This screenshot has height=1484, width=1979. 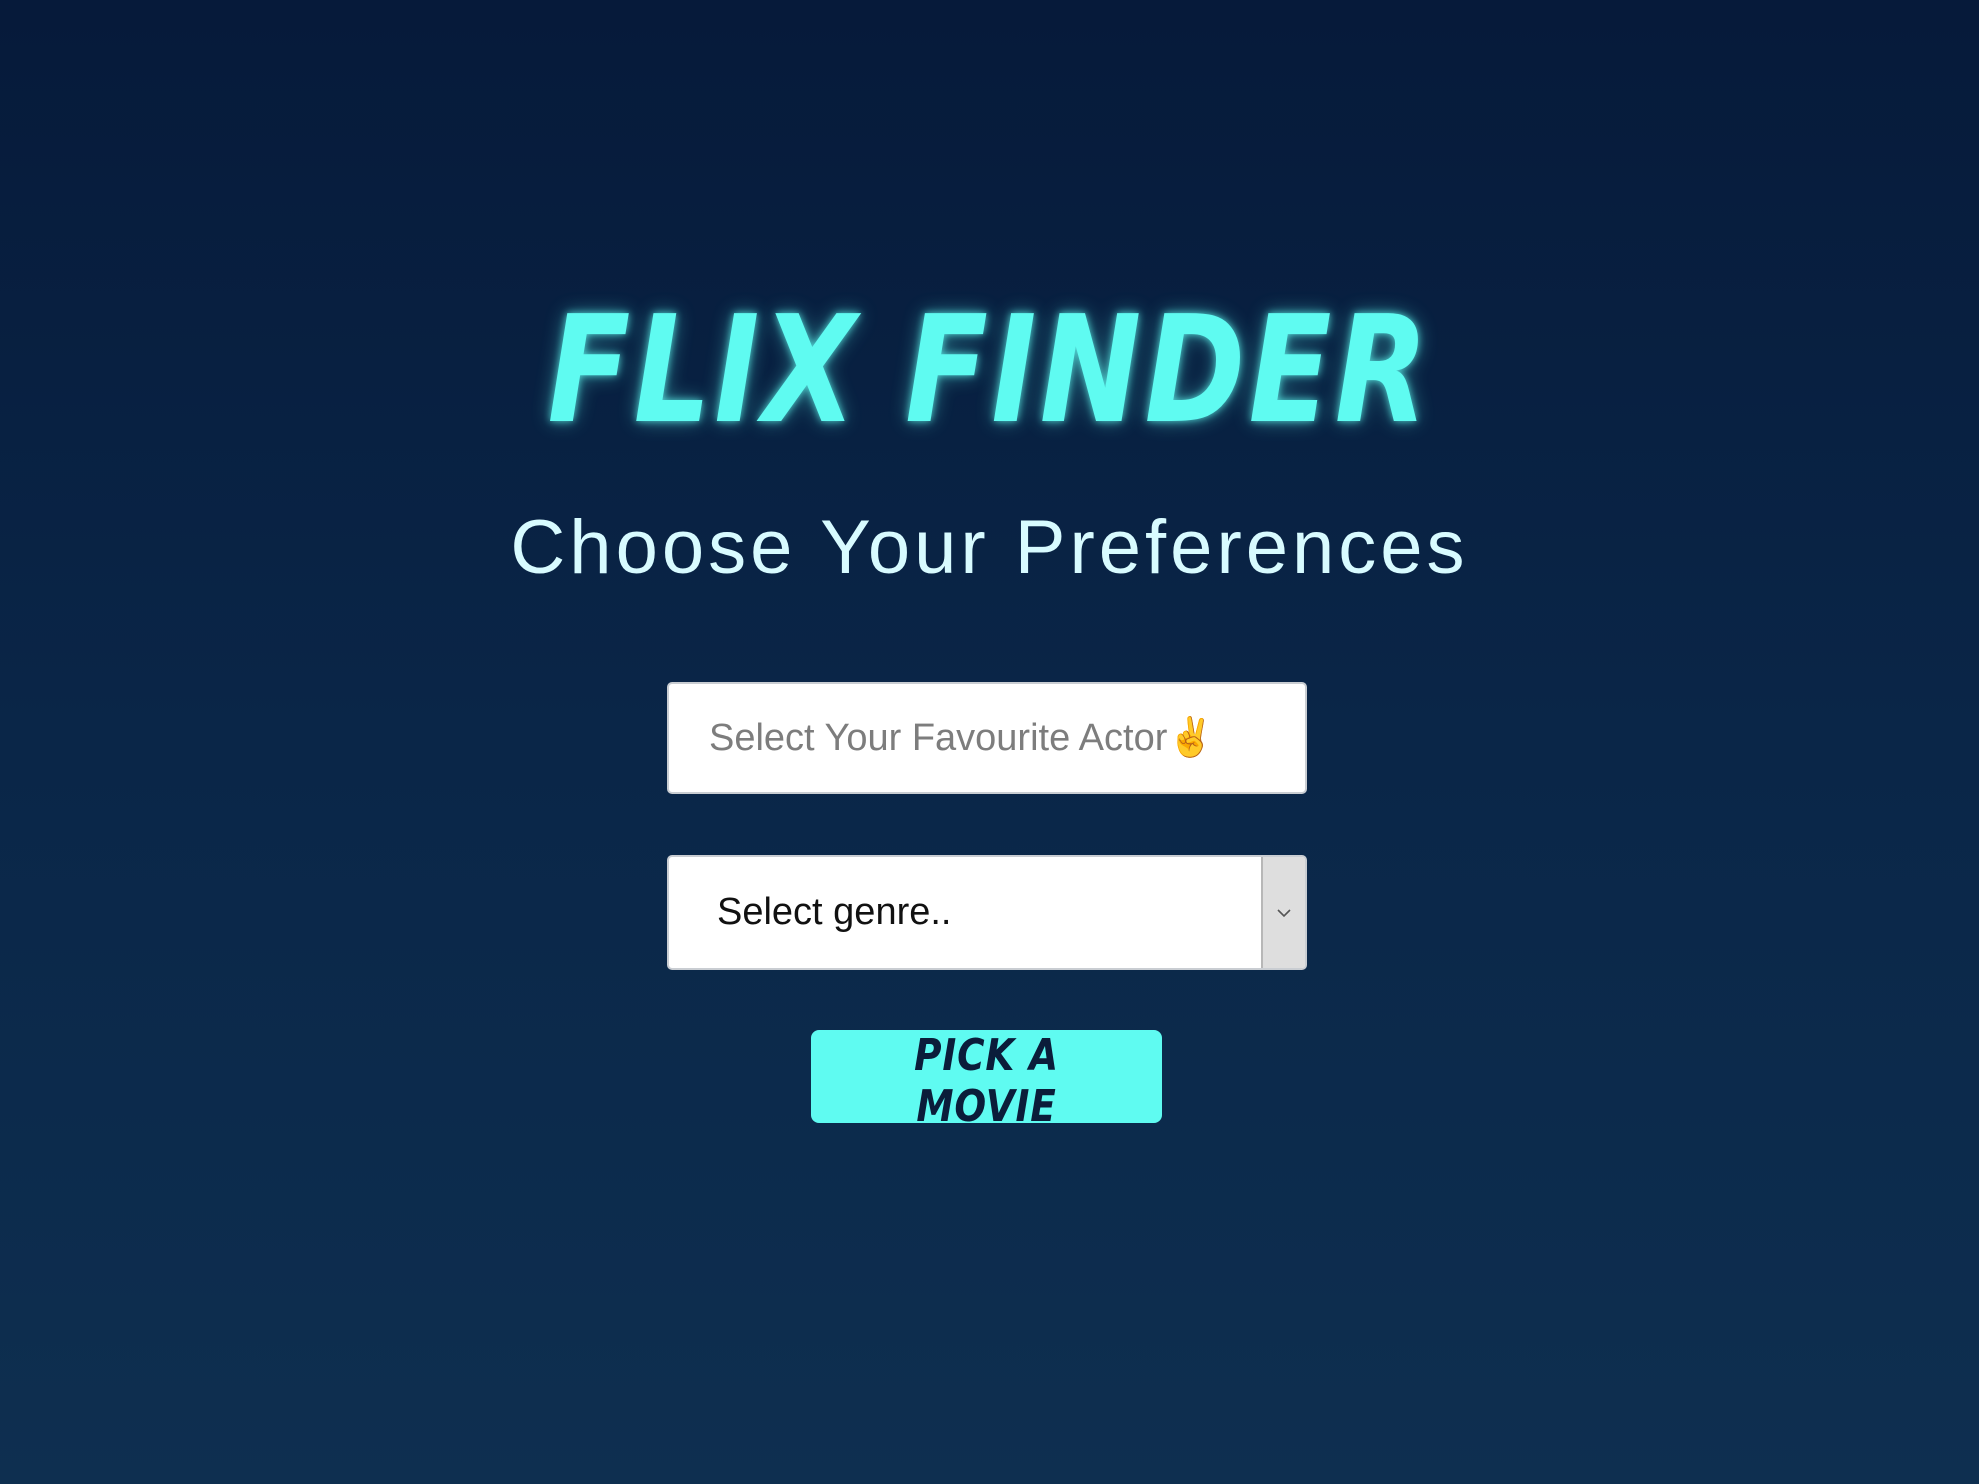 I want to click on genre-select-value: Select genre.., so click(x=834, y=912).